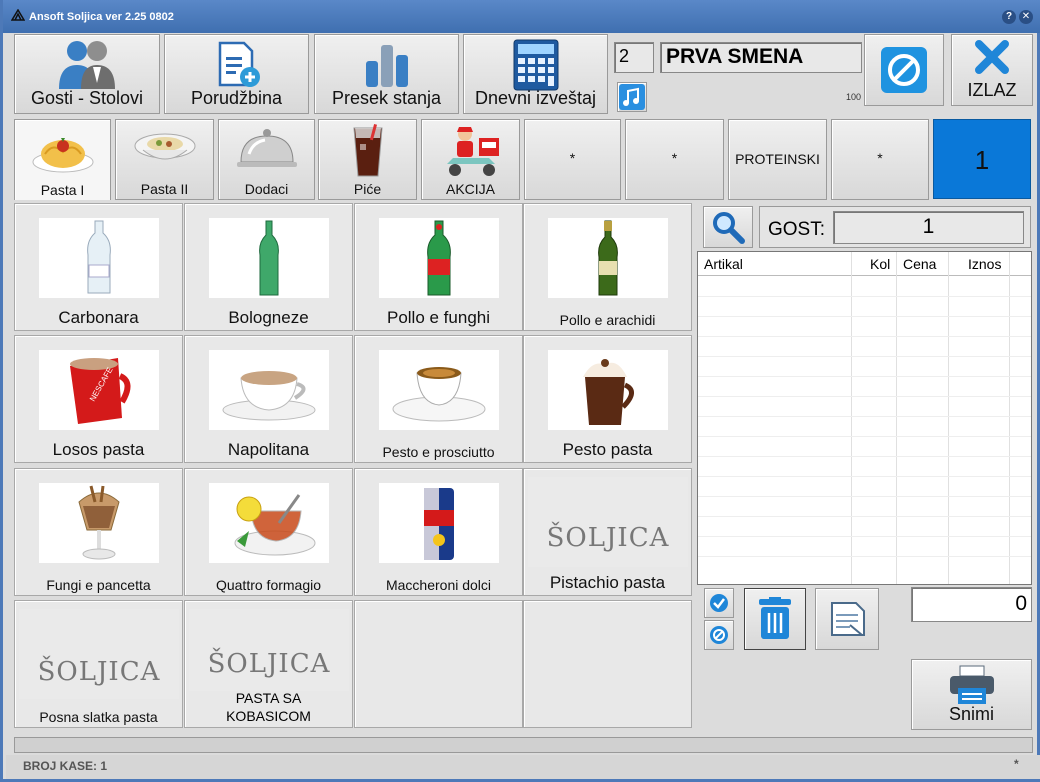 Image resolution: width=1040 pixels, height=782 pixels. I want to click on print-receipt-button, so click(847, 619).